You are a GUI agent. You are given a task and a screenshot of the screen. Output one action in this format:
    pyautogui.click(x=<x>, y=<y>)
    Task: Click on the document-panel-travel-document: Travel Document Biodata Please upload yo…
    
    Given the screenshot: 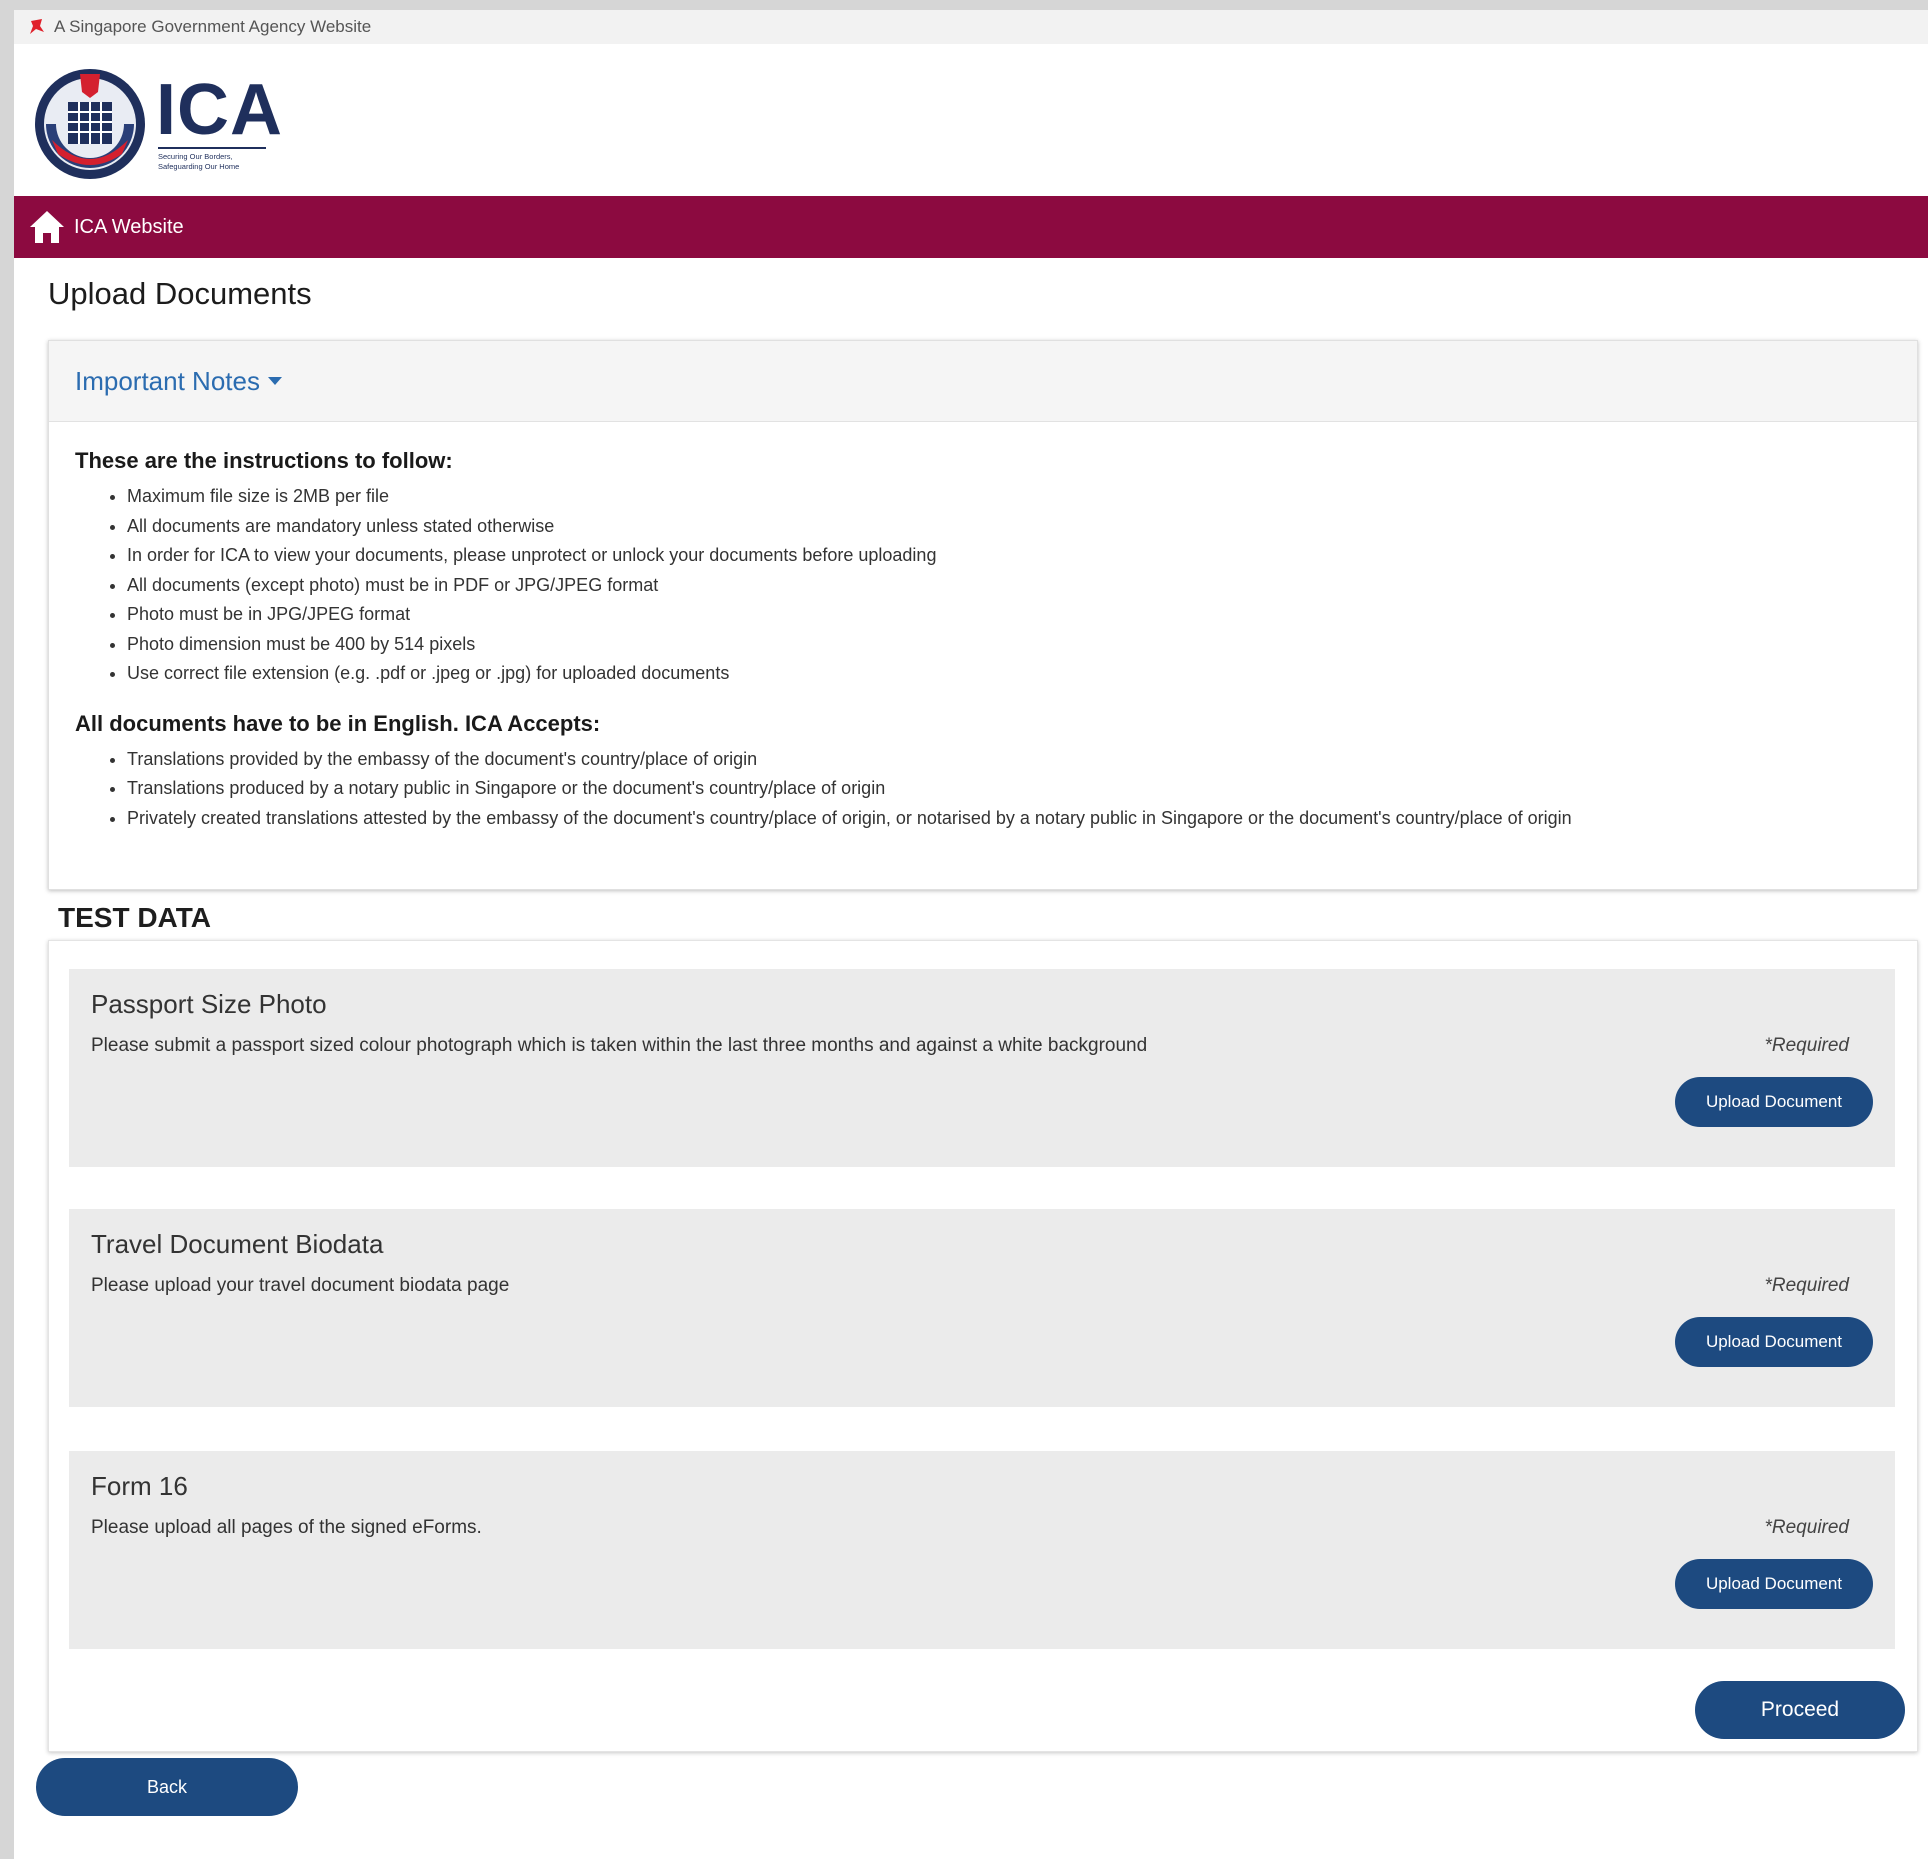 What is the action you would take?
    pyautogui.click(x=982, y=1308)
    